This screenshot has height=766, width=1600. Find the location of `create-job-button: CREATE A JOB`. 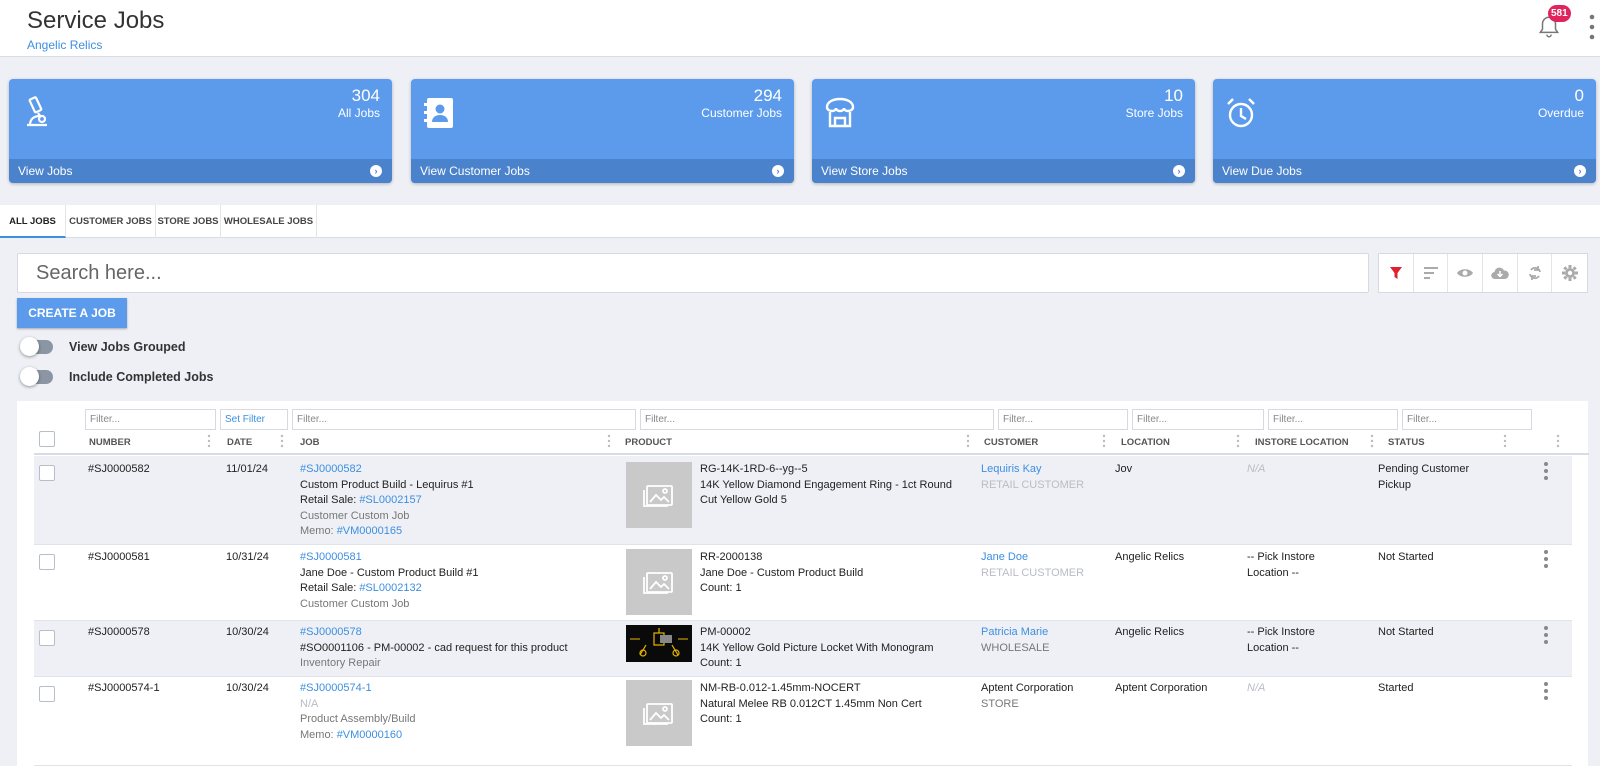

create-job-button: CREATE A JOB is located at coordinates (72, 313).